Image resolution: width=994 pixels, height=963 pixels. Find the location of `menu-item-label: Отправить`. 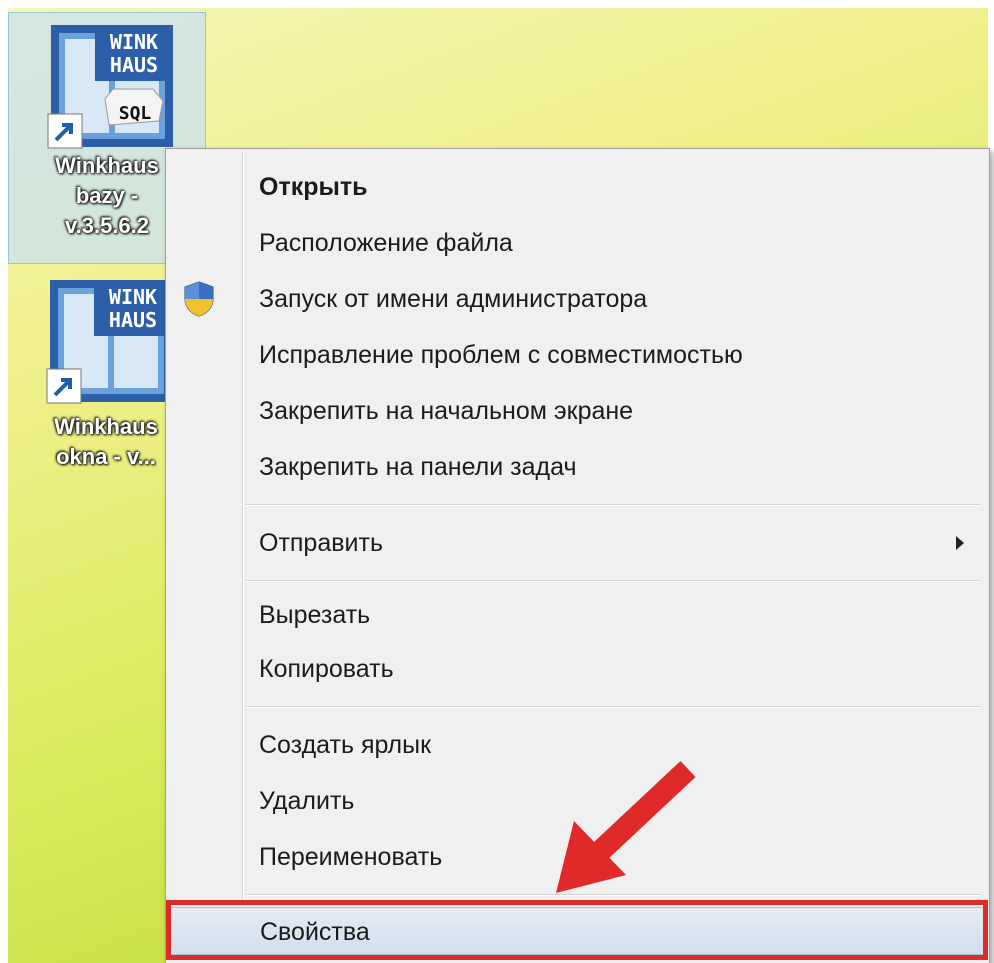

menu-item-label: Отправить is located at coordinates (321, 543).